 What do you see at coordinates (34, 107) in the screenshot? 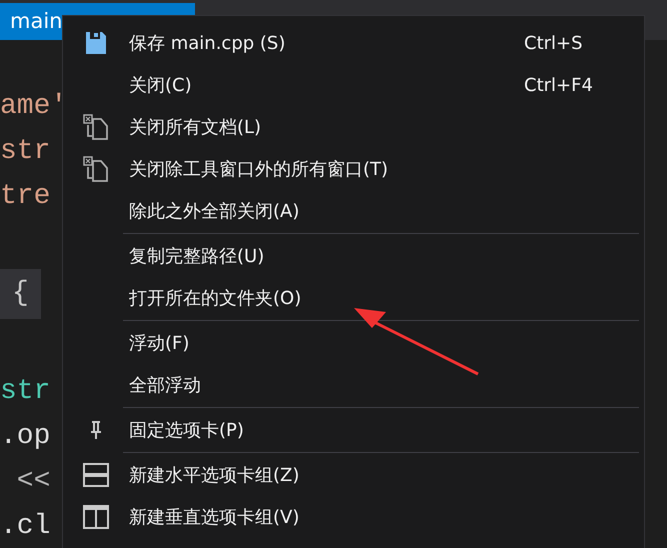
I see `code-line: ame'` at bounding box center [34, 107].